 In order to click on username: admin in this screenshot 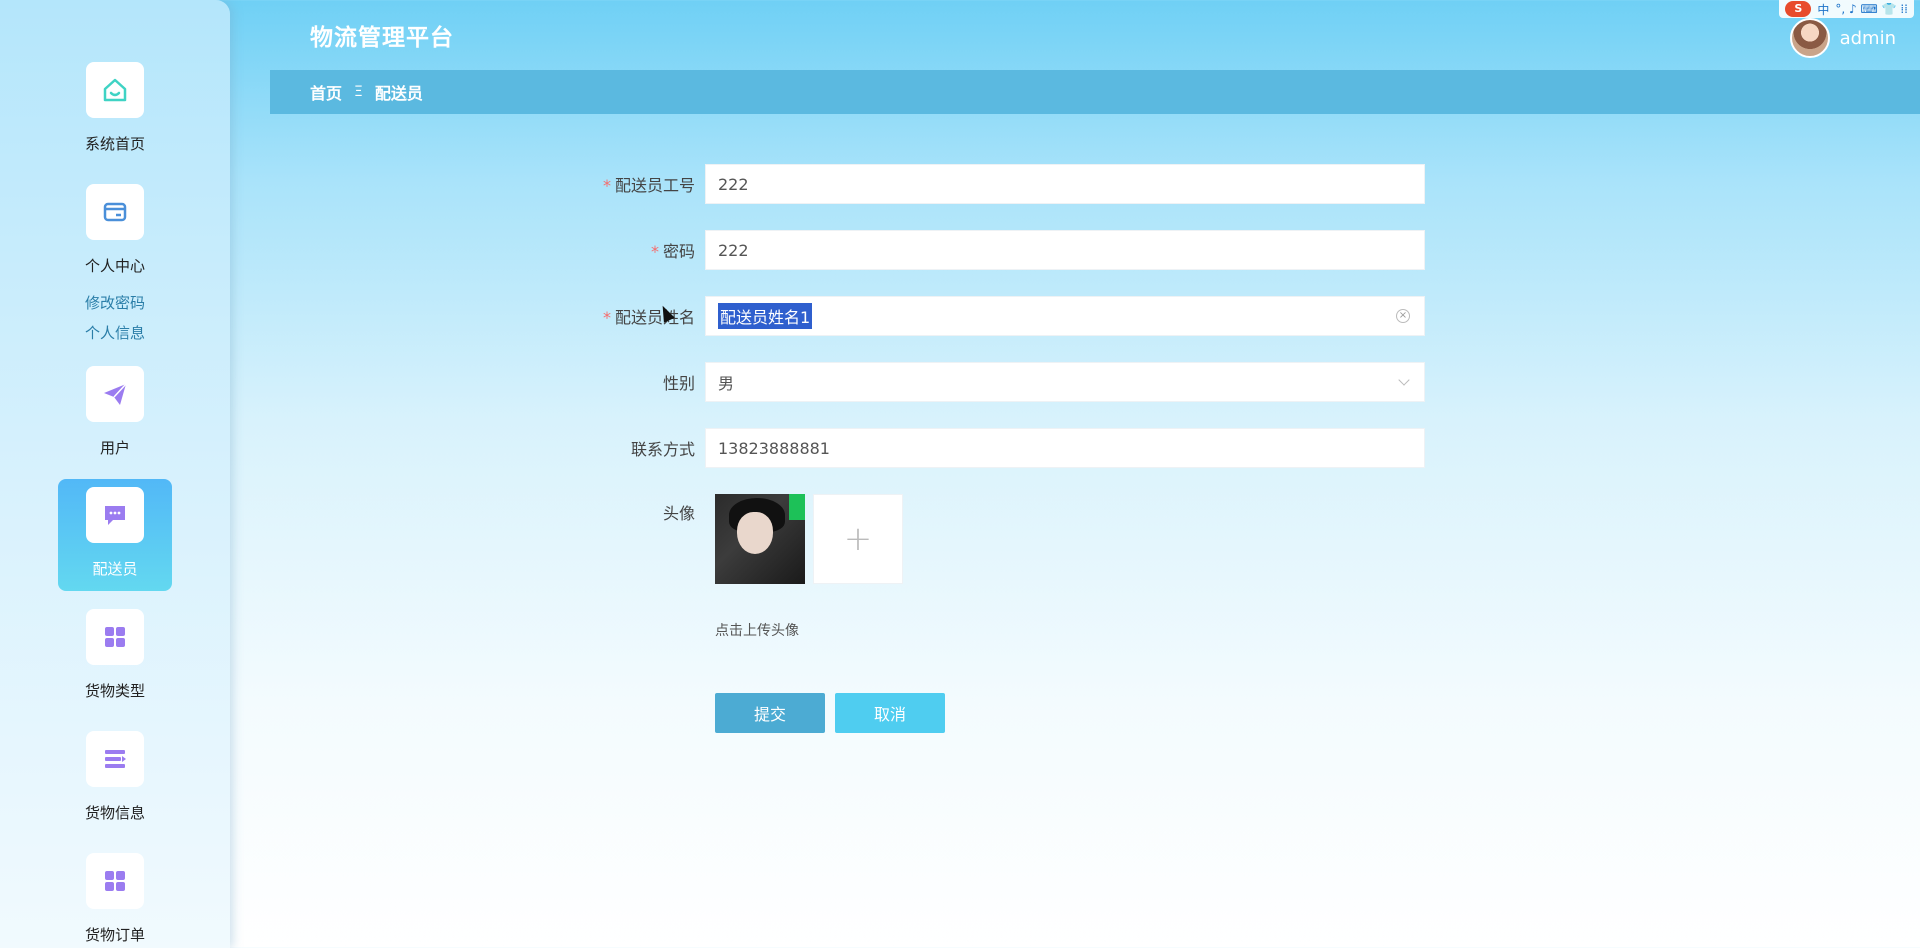, I will do `click(1868, 38)`.